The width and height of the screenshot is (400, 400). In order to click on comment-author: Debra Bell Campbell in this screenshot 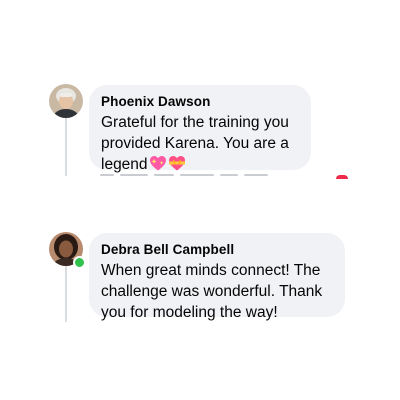, I will do `click(217, 249)`.